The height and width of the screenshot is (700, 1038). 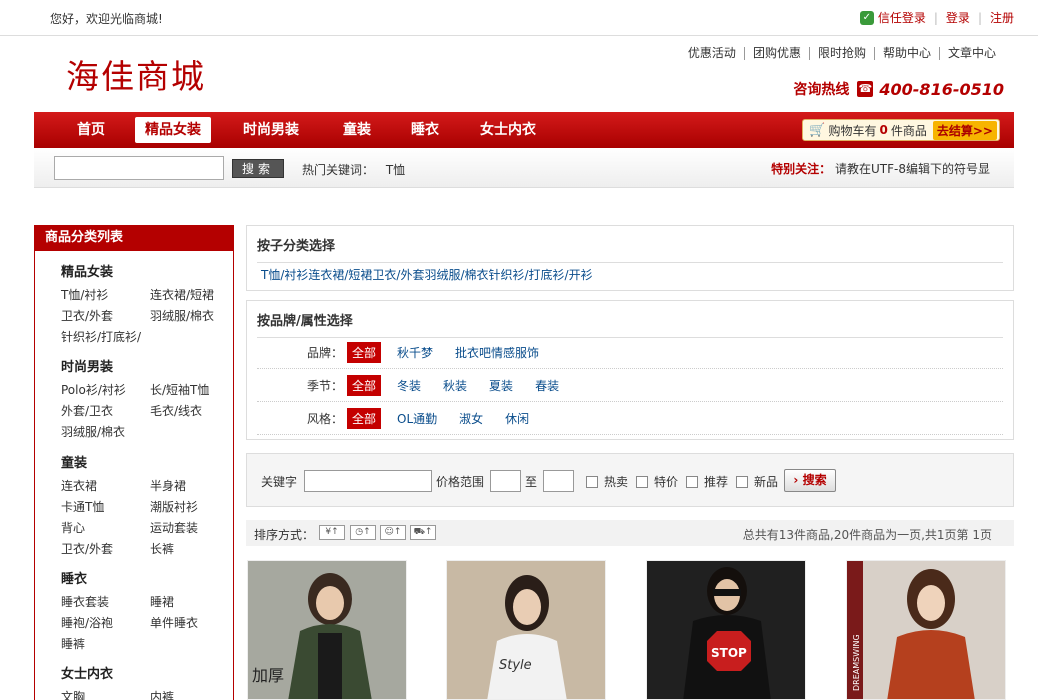 I want to click on category-title: 时尚男装, so click(x=145, y=365).